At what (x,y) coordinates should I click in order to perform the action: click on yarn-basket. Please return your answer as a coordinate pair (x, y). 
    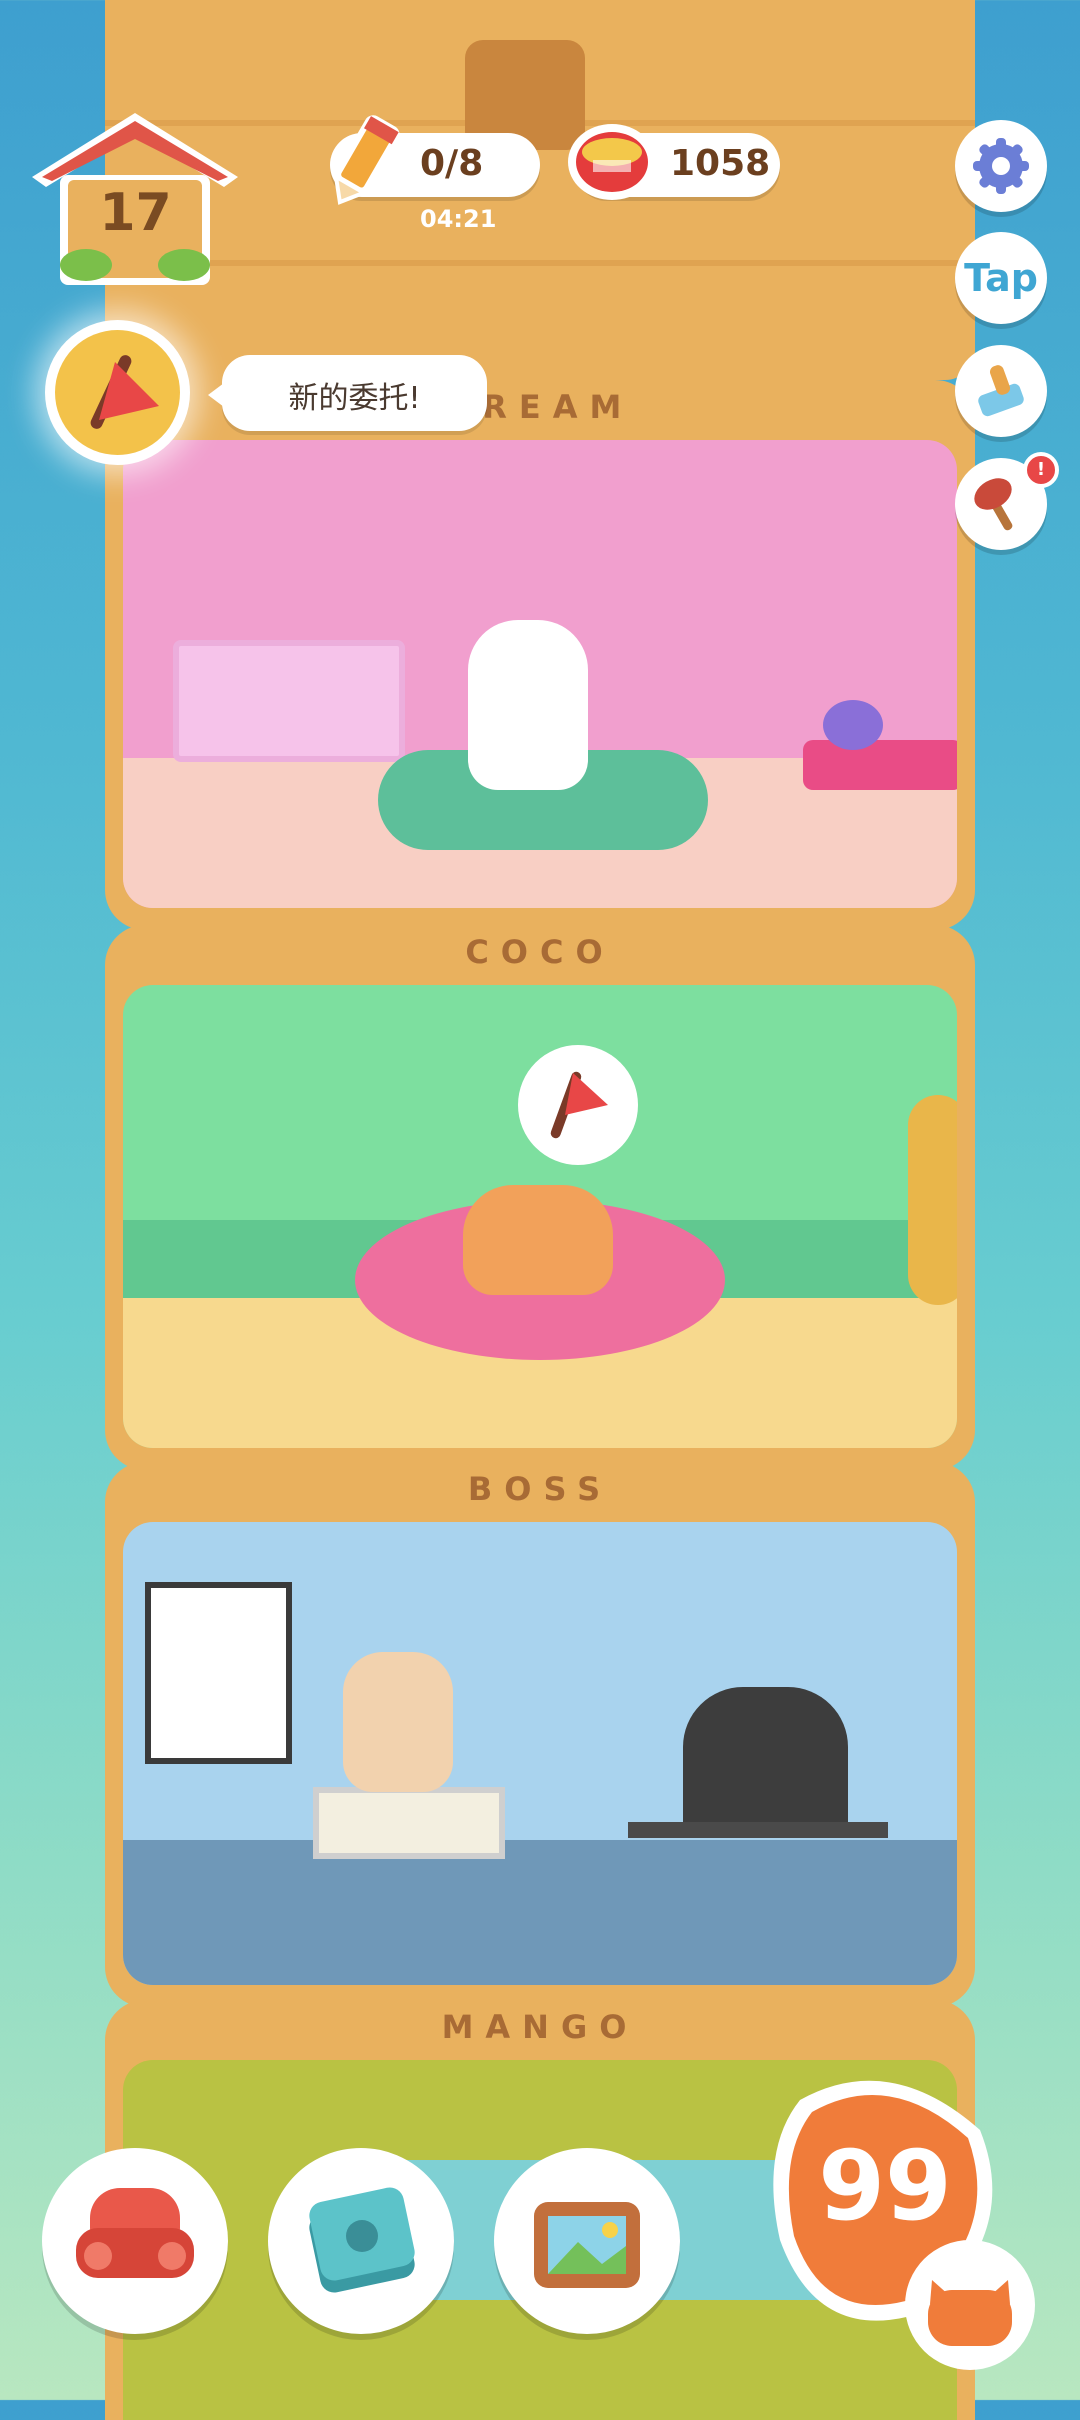
    Looking at the image, I should click on (880, 765).